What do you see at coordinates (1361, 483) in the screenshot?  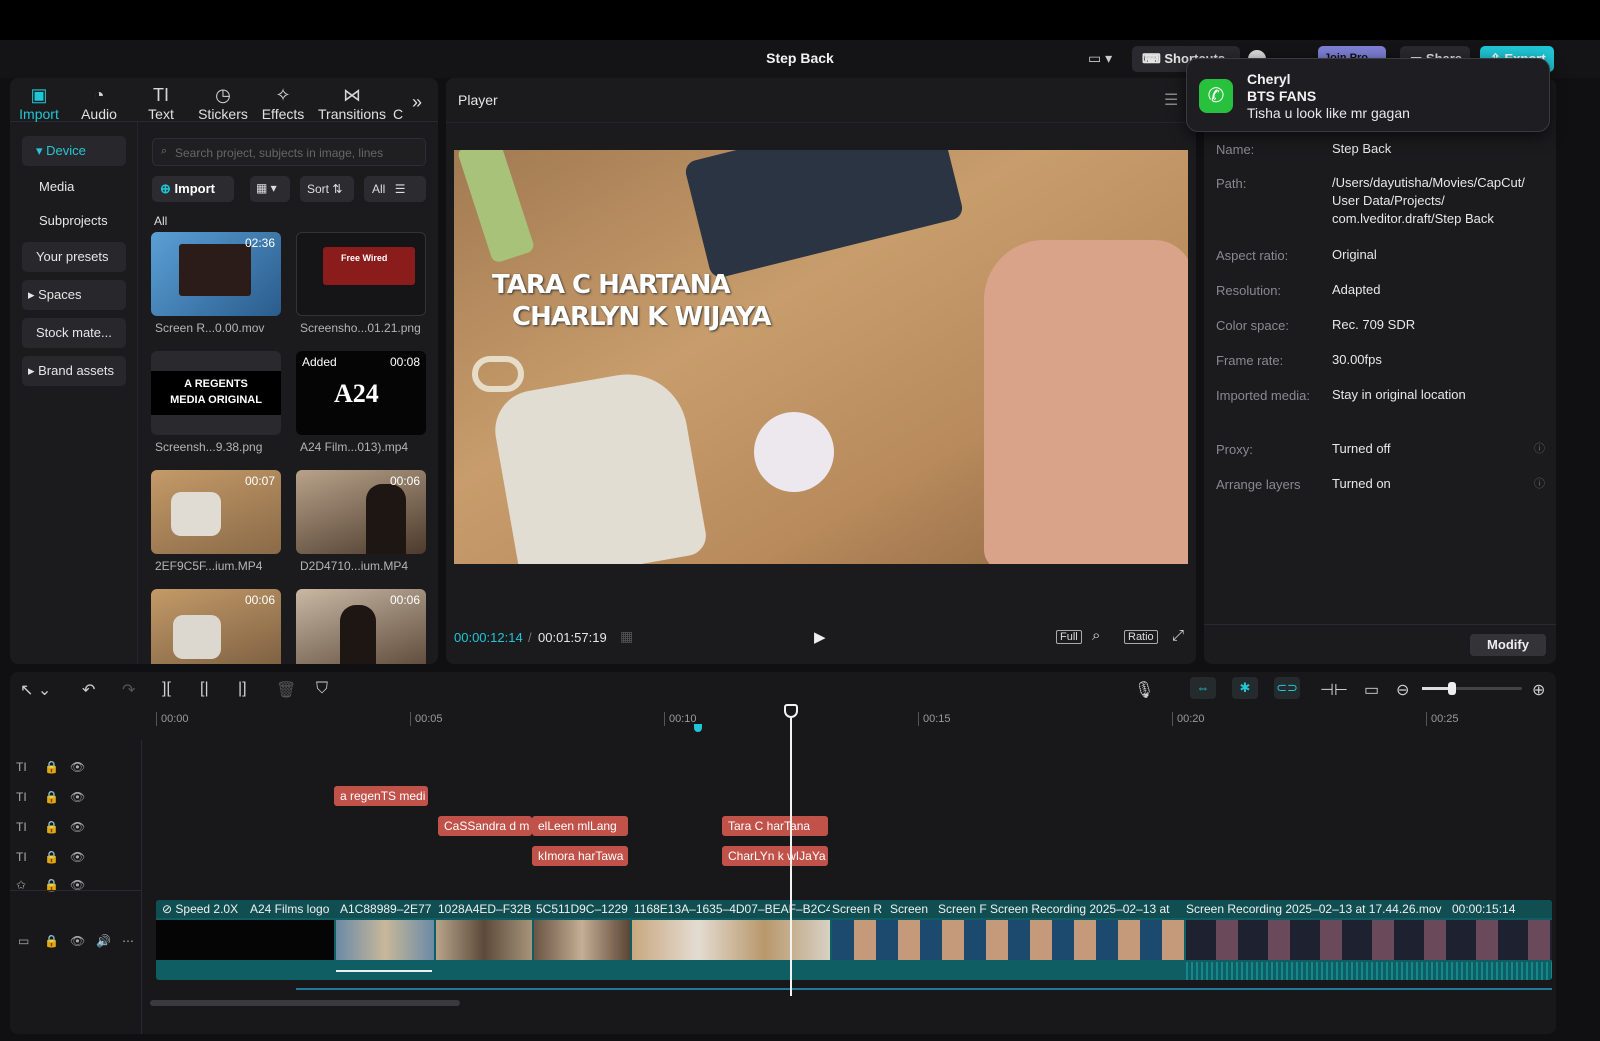 I see `detail-value: Turned on` at bounding box center [1361, 483].